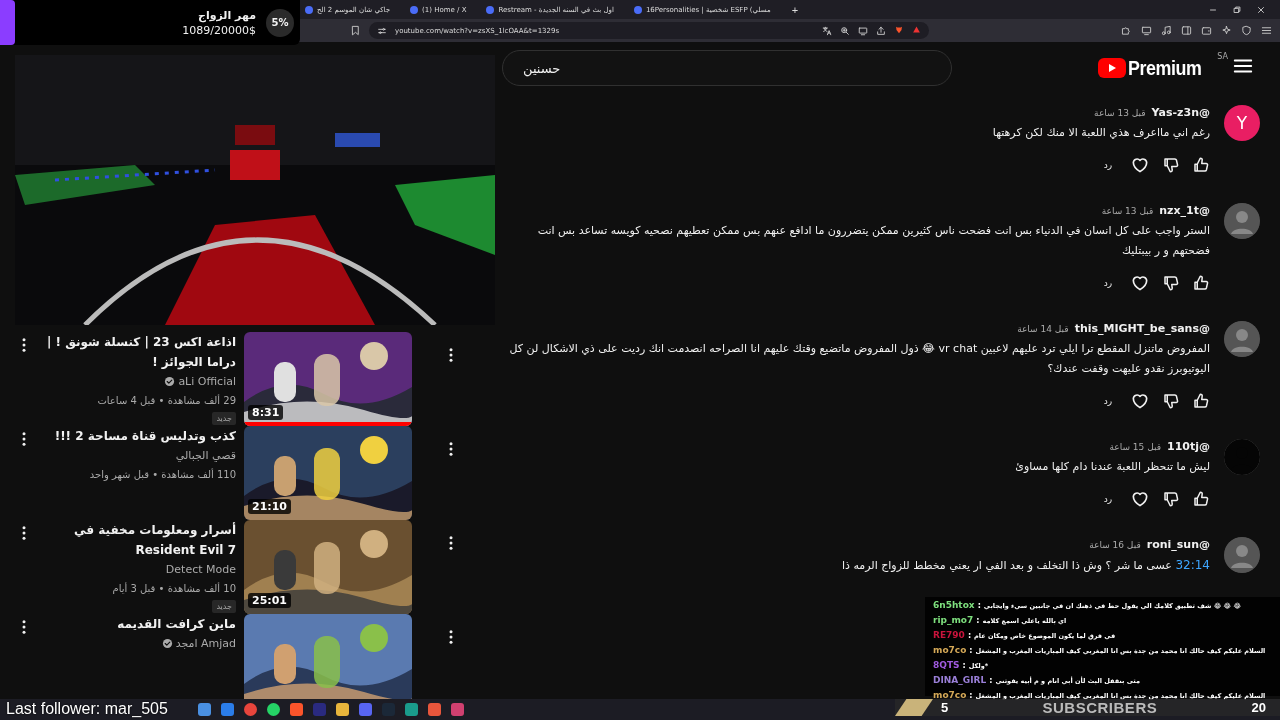 The height and width of the screenshot is (720, 1280). I want to click on user-avatar: Y, so click(1242, 123).